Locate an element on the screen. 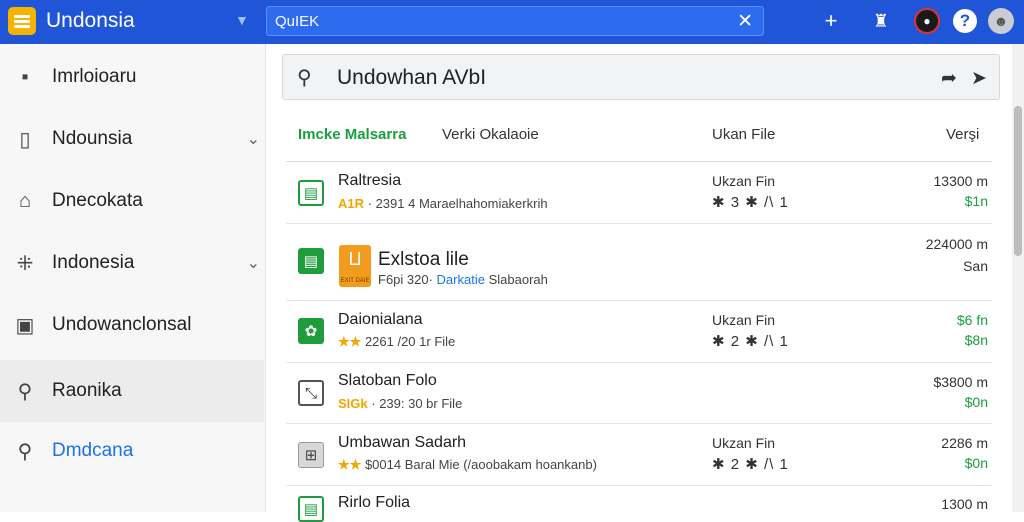 The width and height of the screenshot is (1024, 522). image-icon: ▣ is located at coordinates (25, 325).